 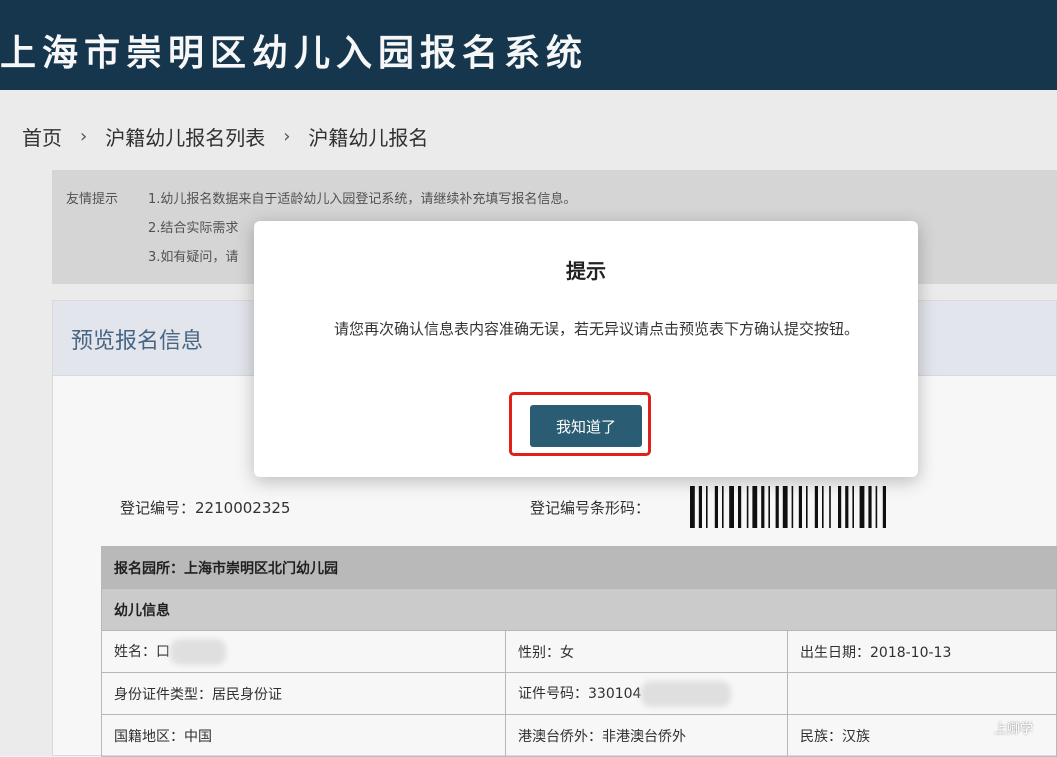 I want to click on dialog-title: 提示, so click(x=586, y=271).